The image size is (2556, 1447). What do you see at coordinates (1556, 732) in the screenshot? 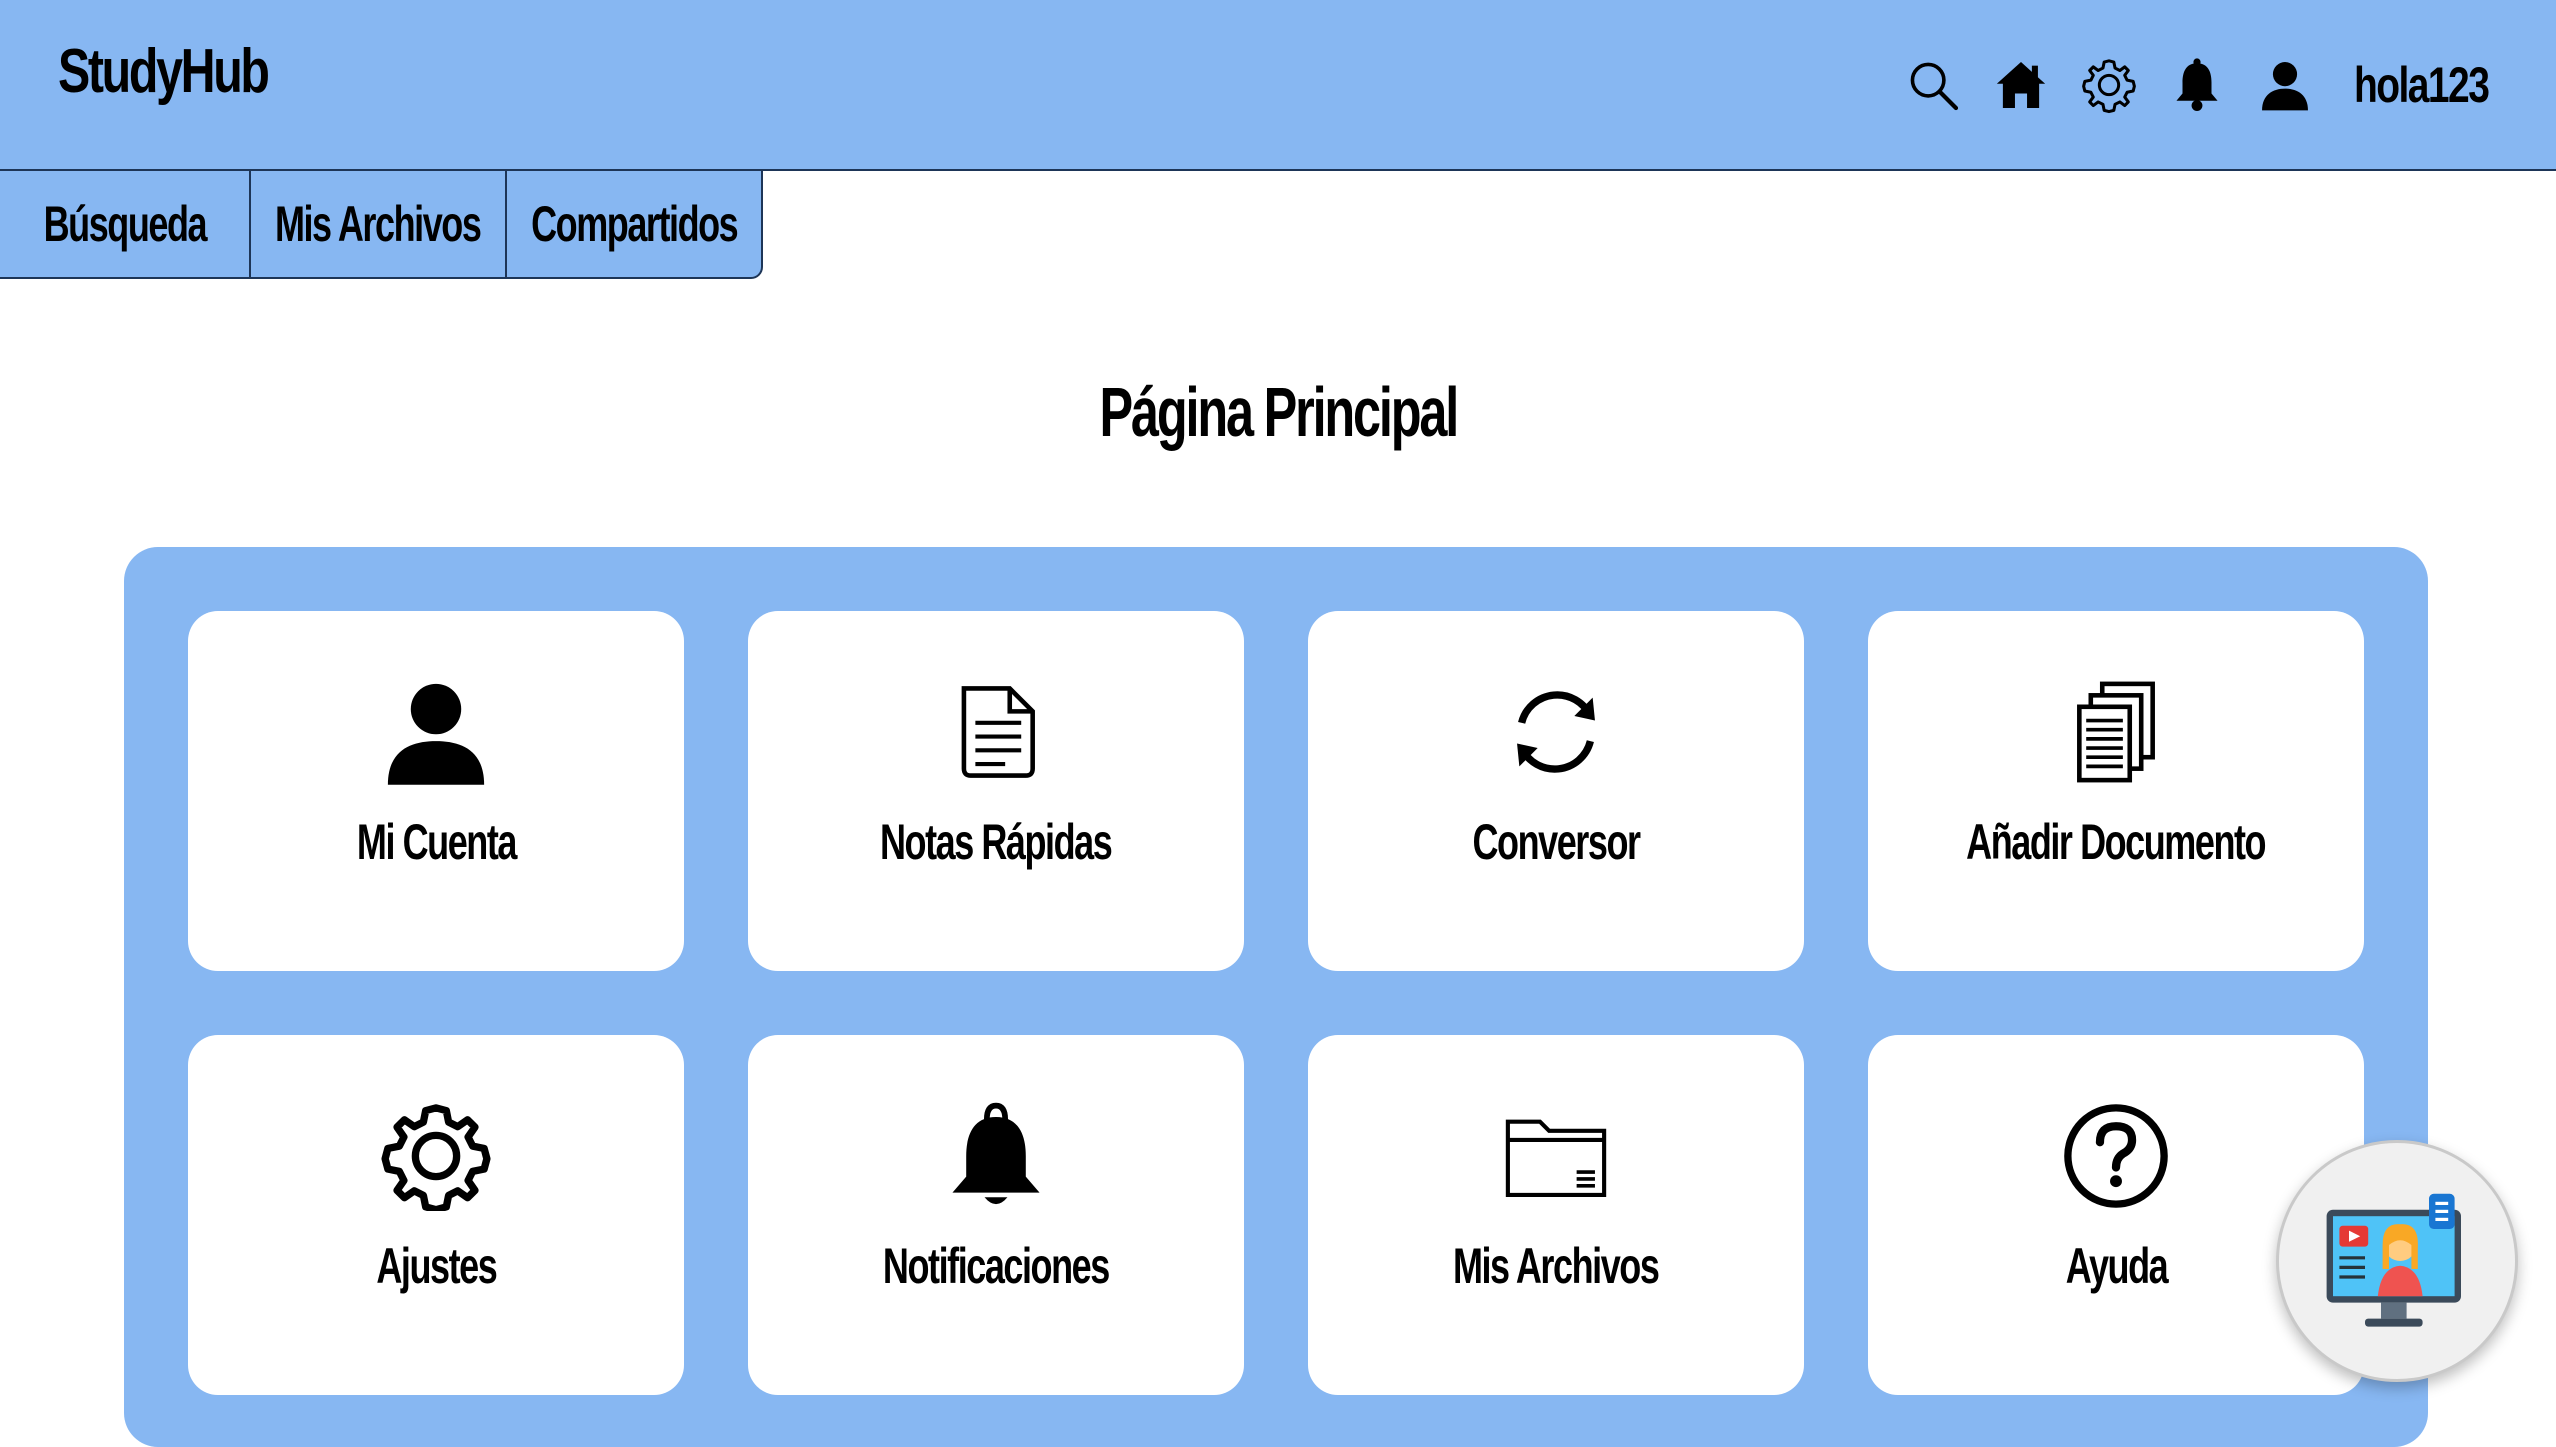
I see `sync-icon` at bounding box center [1556, 732].